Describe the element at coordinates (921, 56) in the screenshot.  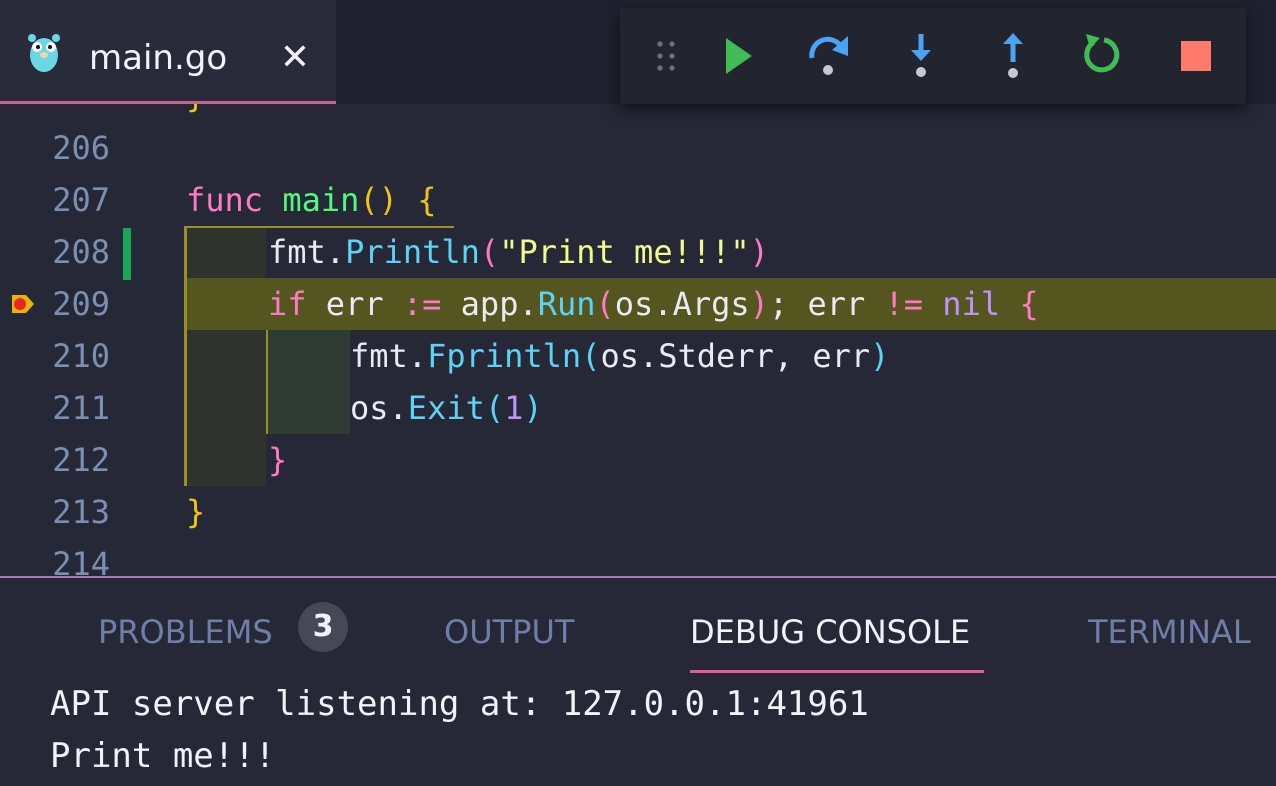
I see `step-into-icon` at that location.